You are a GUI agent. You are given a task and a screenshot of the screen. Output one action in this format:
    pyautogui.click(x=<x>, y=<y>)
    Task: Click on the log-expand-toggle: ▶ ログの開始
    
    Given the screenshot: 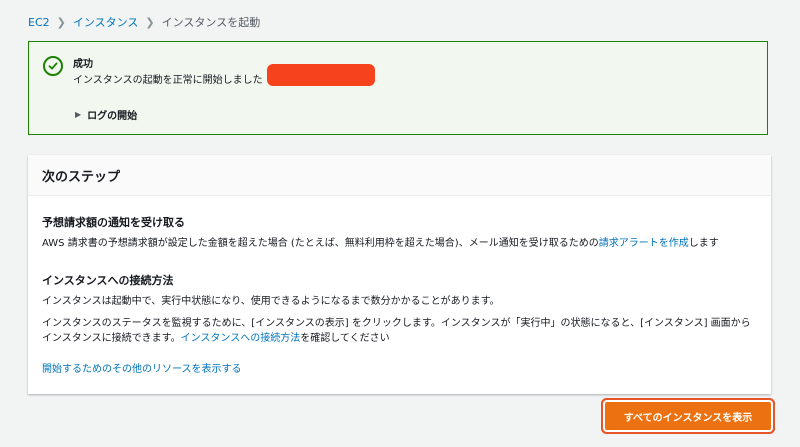 What is the action you would take?
    pyautogui.click(x=106, y=114)
    